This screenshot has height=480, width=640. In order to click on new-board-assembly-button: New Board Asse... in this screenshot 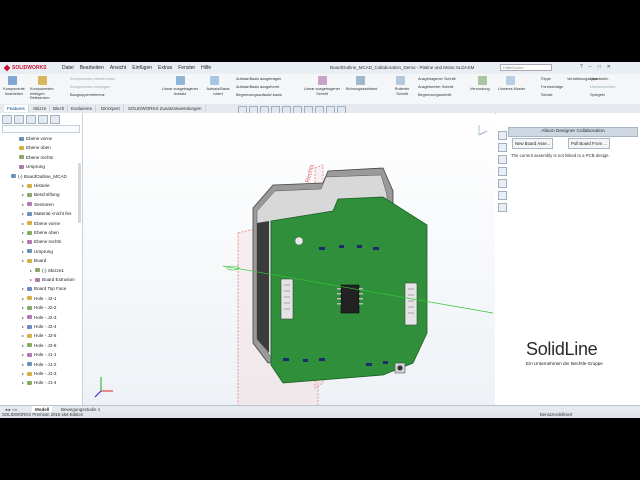, I will do `click(533, 143)`.